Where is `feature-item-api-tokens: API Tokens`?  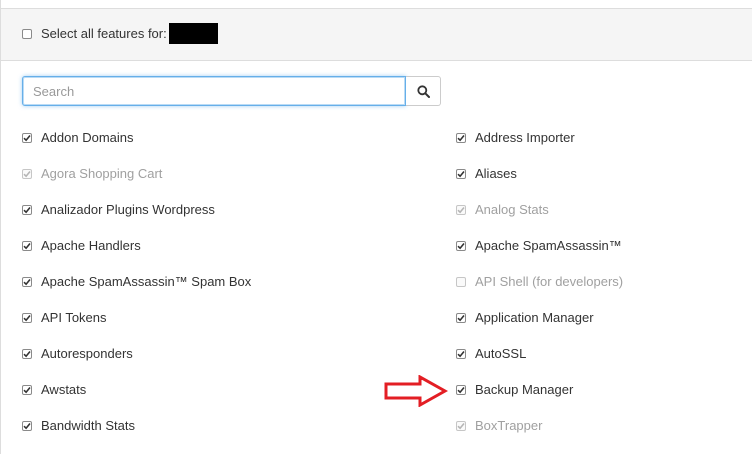
feature-item-api-tokens: API Tokens is located at coordinates (64, 317).